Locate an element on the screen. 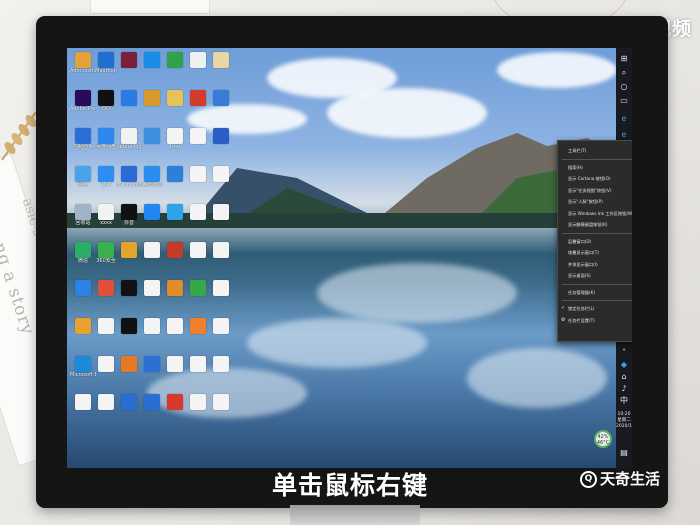 This screenshot has width=700, height=525. notification-icon: ▤ is located at coordinates (624, 453).